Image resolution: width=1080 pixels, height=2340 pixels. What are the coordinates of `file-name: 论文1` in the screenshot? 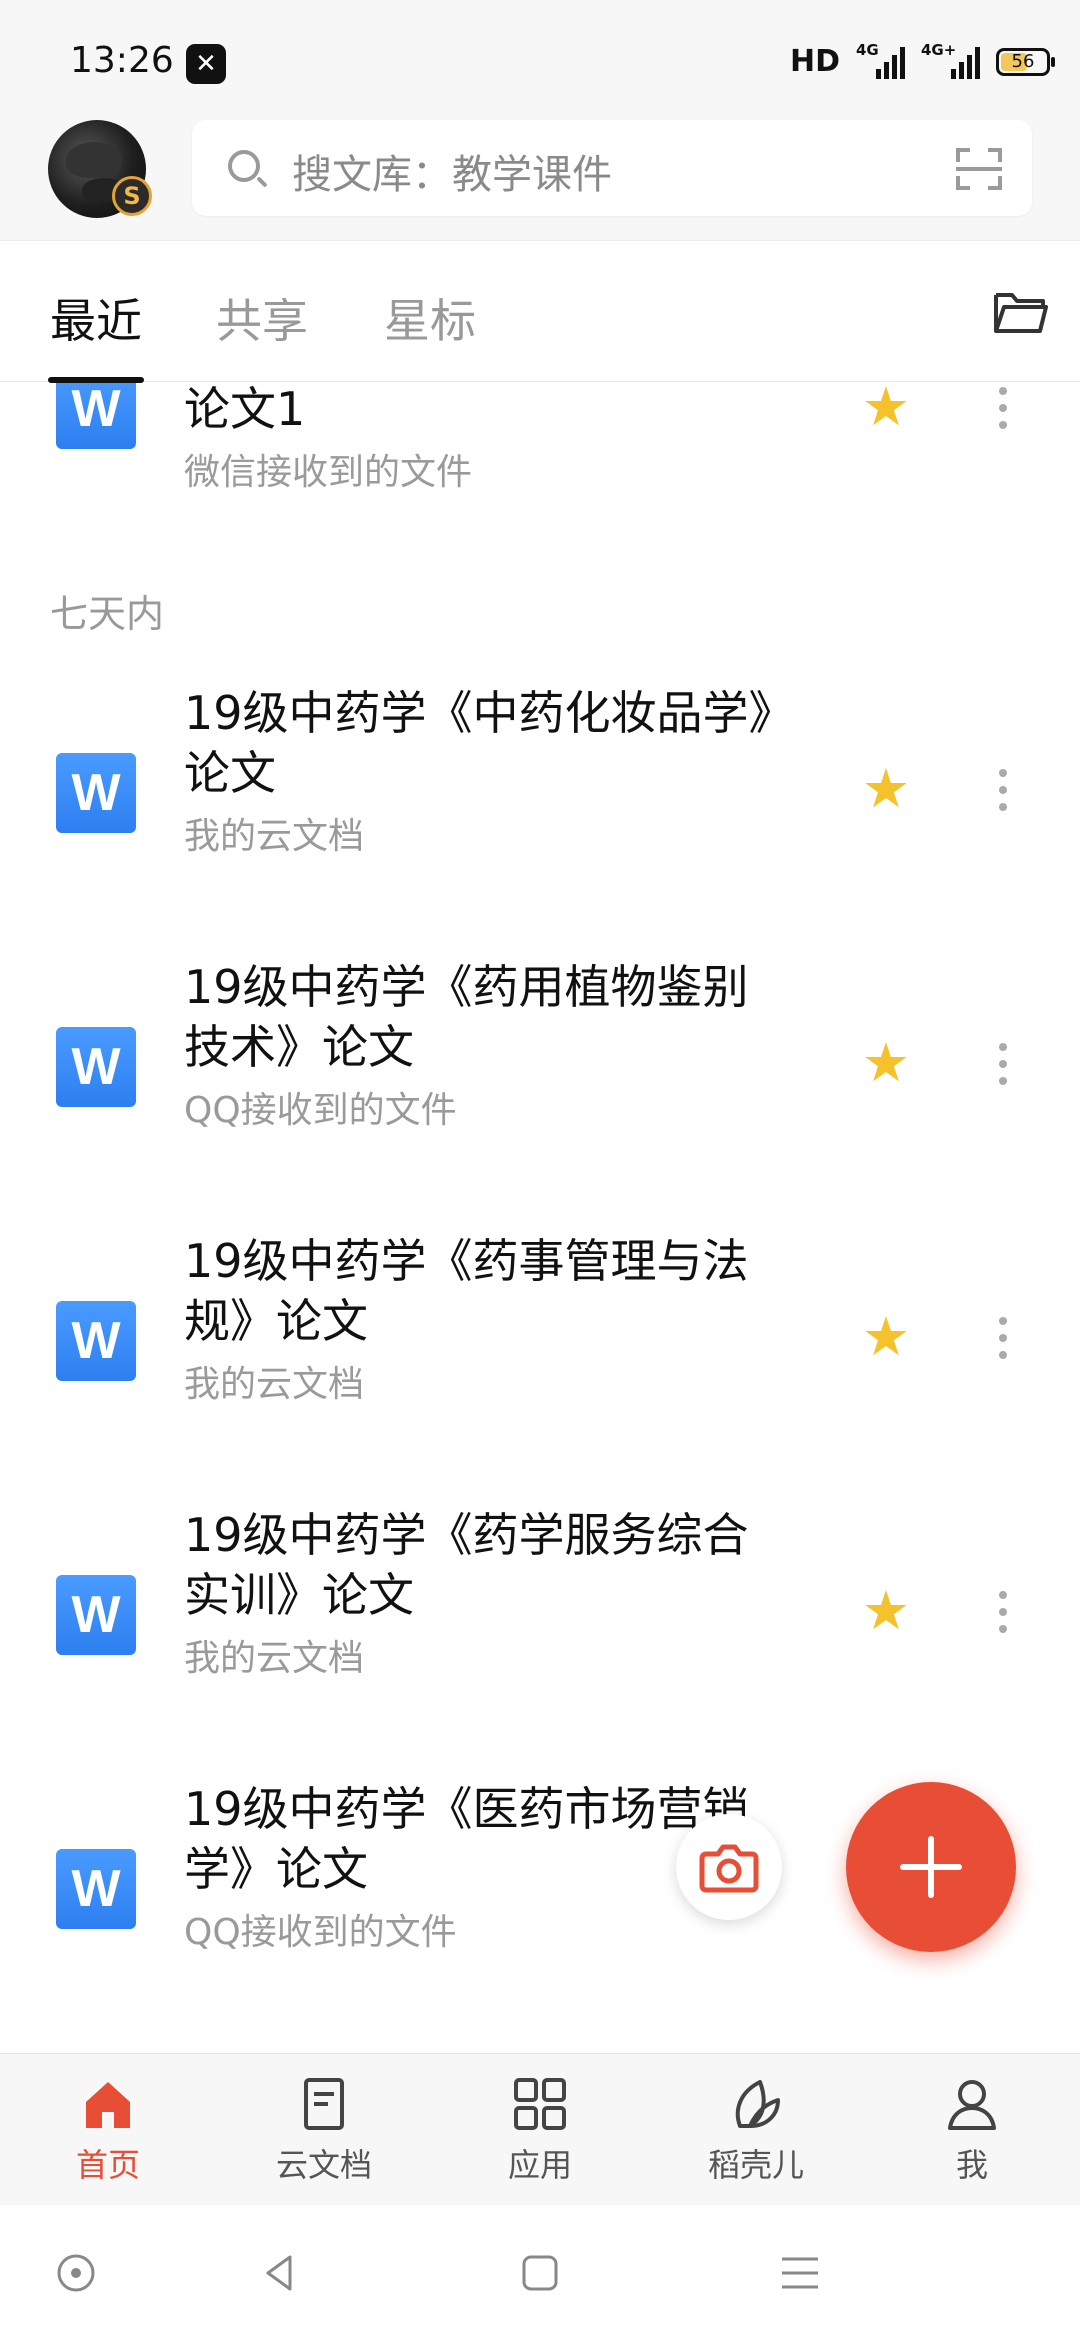 It's located at (245, 409).